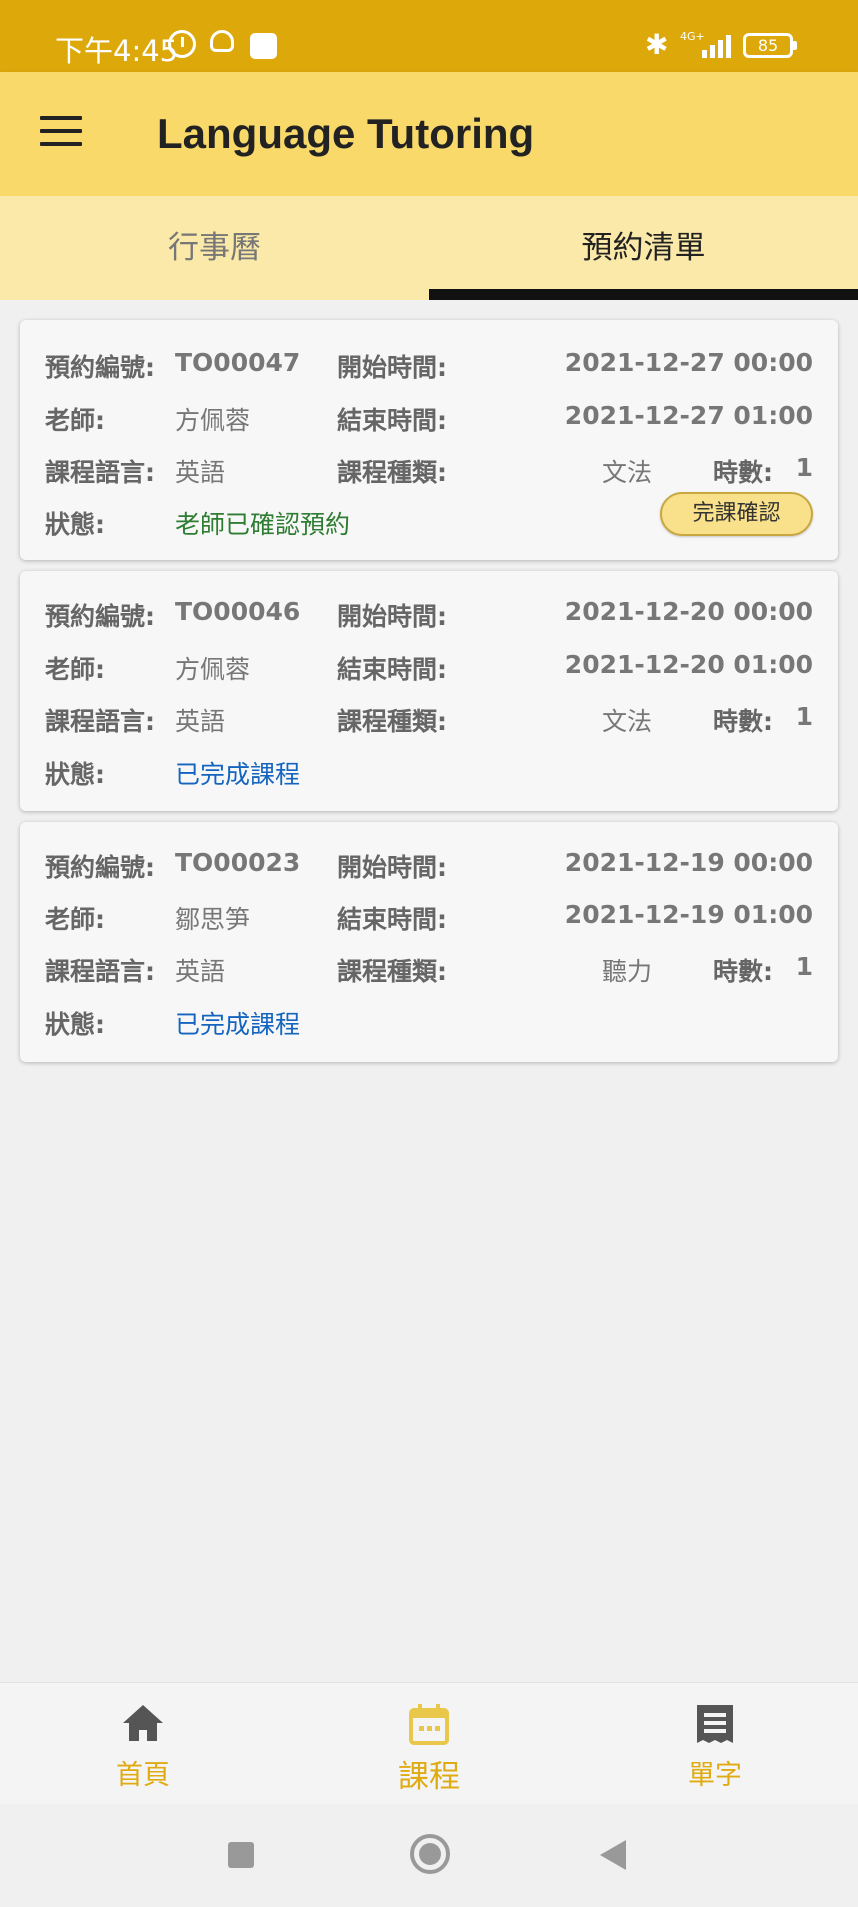 The height and width of the screenshot is (1907, 858). What do you see at coordinates (643, 248) in the screenshot?
I see `tab-booking-list: 預約清單` at bounding box center [643, 248].